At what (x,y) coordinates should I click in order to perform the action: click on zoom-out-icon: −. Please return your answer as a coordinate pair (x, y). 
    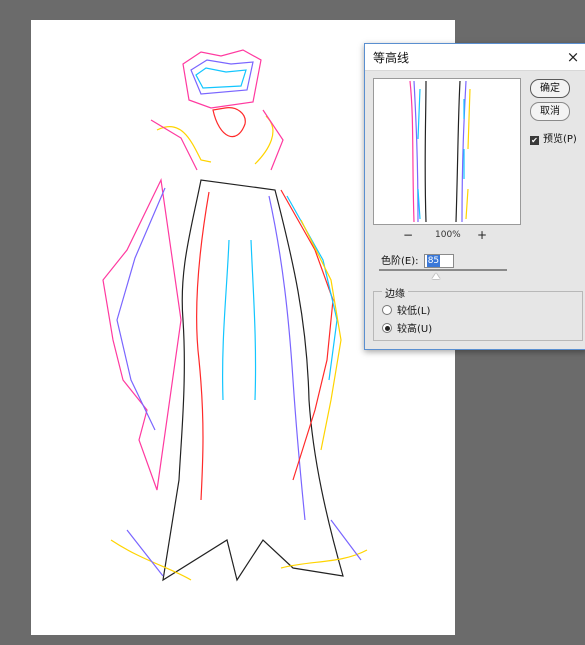
    Looking at the image, I should click on (408, 235).